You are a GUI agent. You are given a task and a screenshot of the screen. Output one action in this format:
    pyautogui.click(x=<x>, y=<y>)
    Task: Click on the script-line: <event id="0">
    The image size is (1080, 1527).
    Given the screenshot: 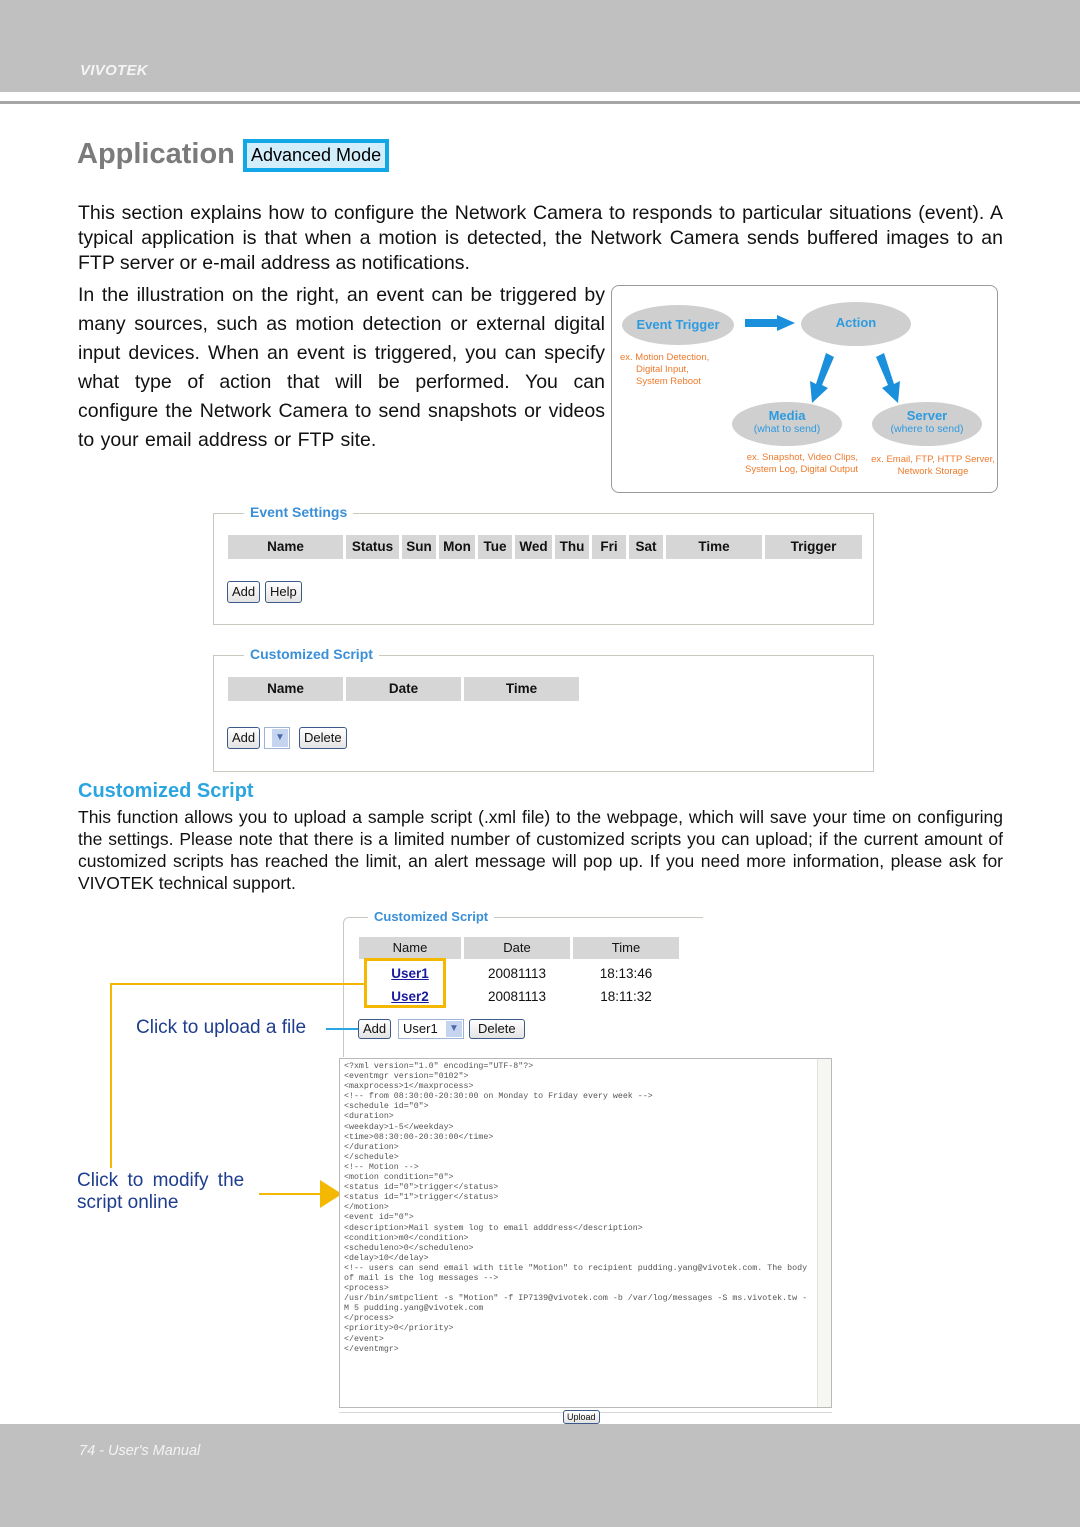 What is the action you would take?
    pyautogui.click(x=379, y=1218)
    